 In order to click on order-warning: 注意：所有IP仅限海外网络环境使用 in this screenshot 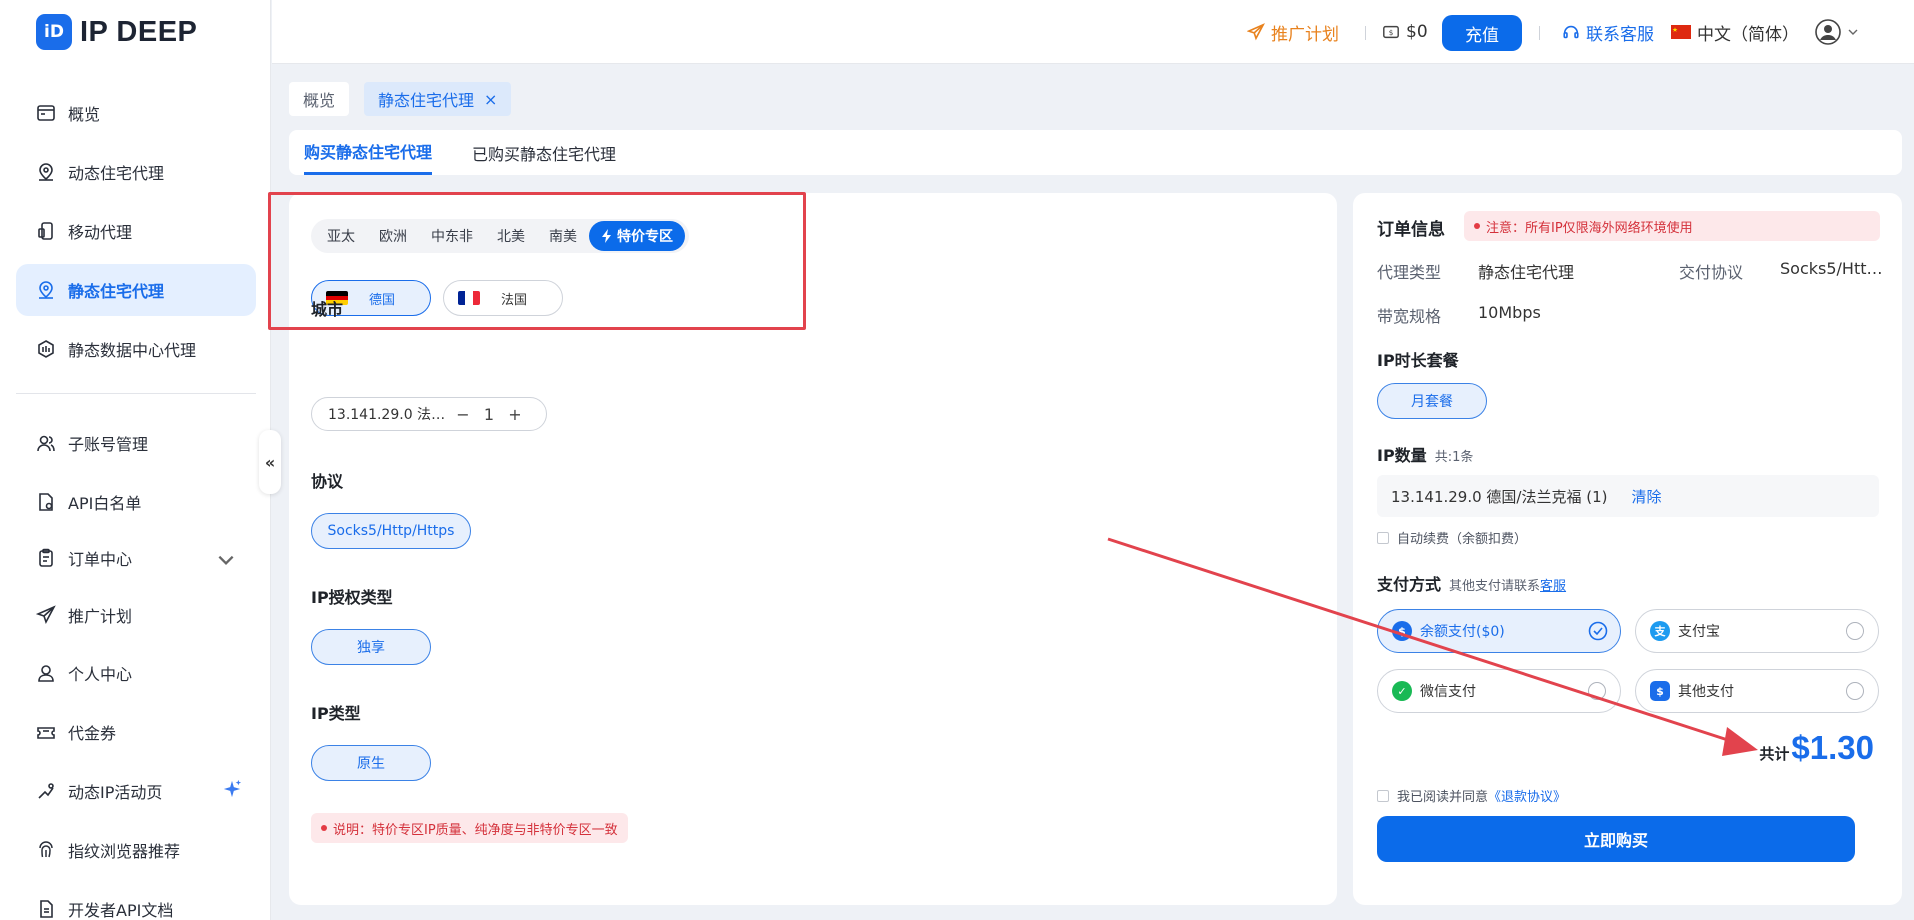, I will do `click(1672, 226)`.